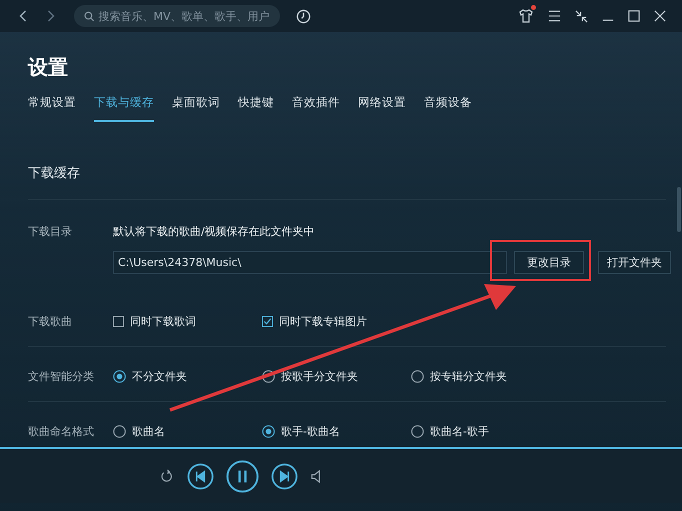 The height and width of the screenshot is (511, 682). I want to click on mini-mode-icon, so click(581, 16).